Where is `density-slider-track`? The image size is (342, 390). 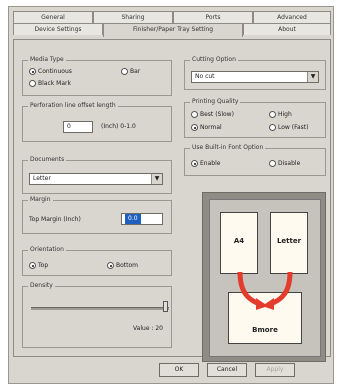 density-slider-track is located at coordinates (100, 308).